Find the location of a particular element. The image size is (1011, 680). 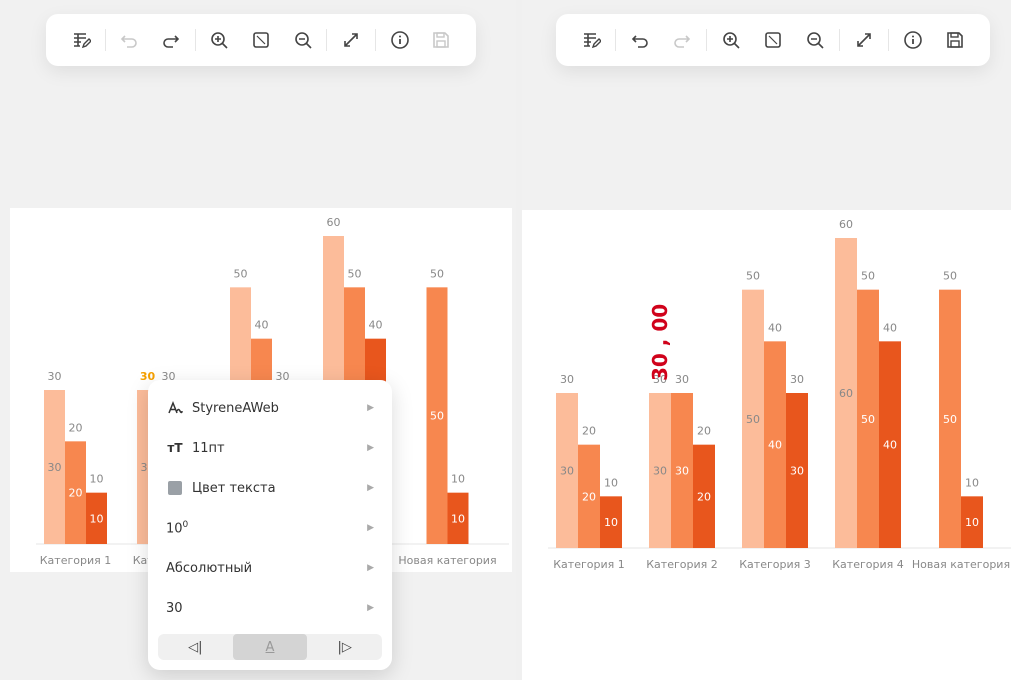

data-label-inside: 40 is located at coordinates (775, 445).